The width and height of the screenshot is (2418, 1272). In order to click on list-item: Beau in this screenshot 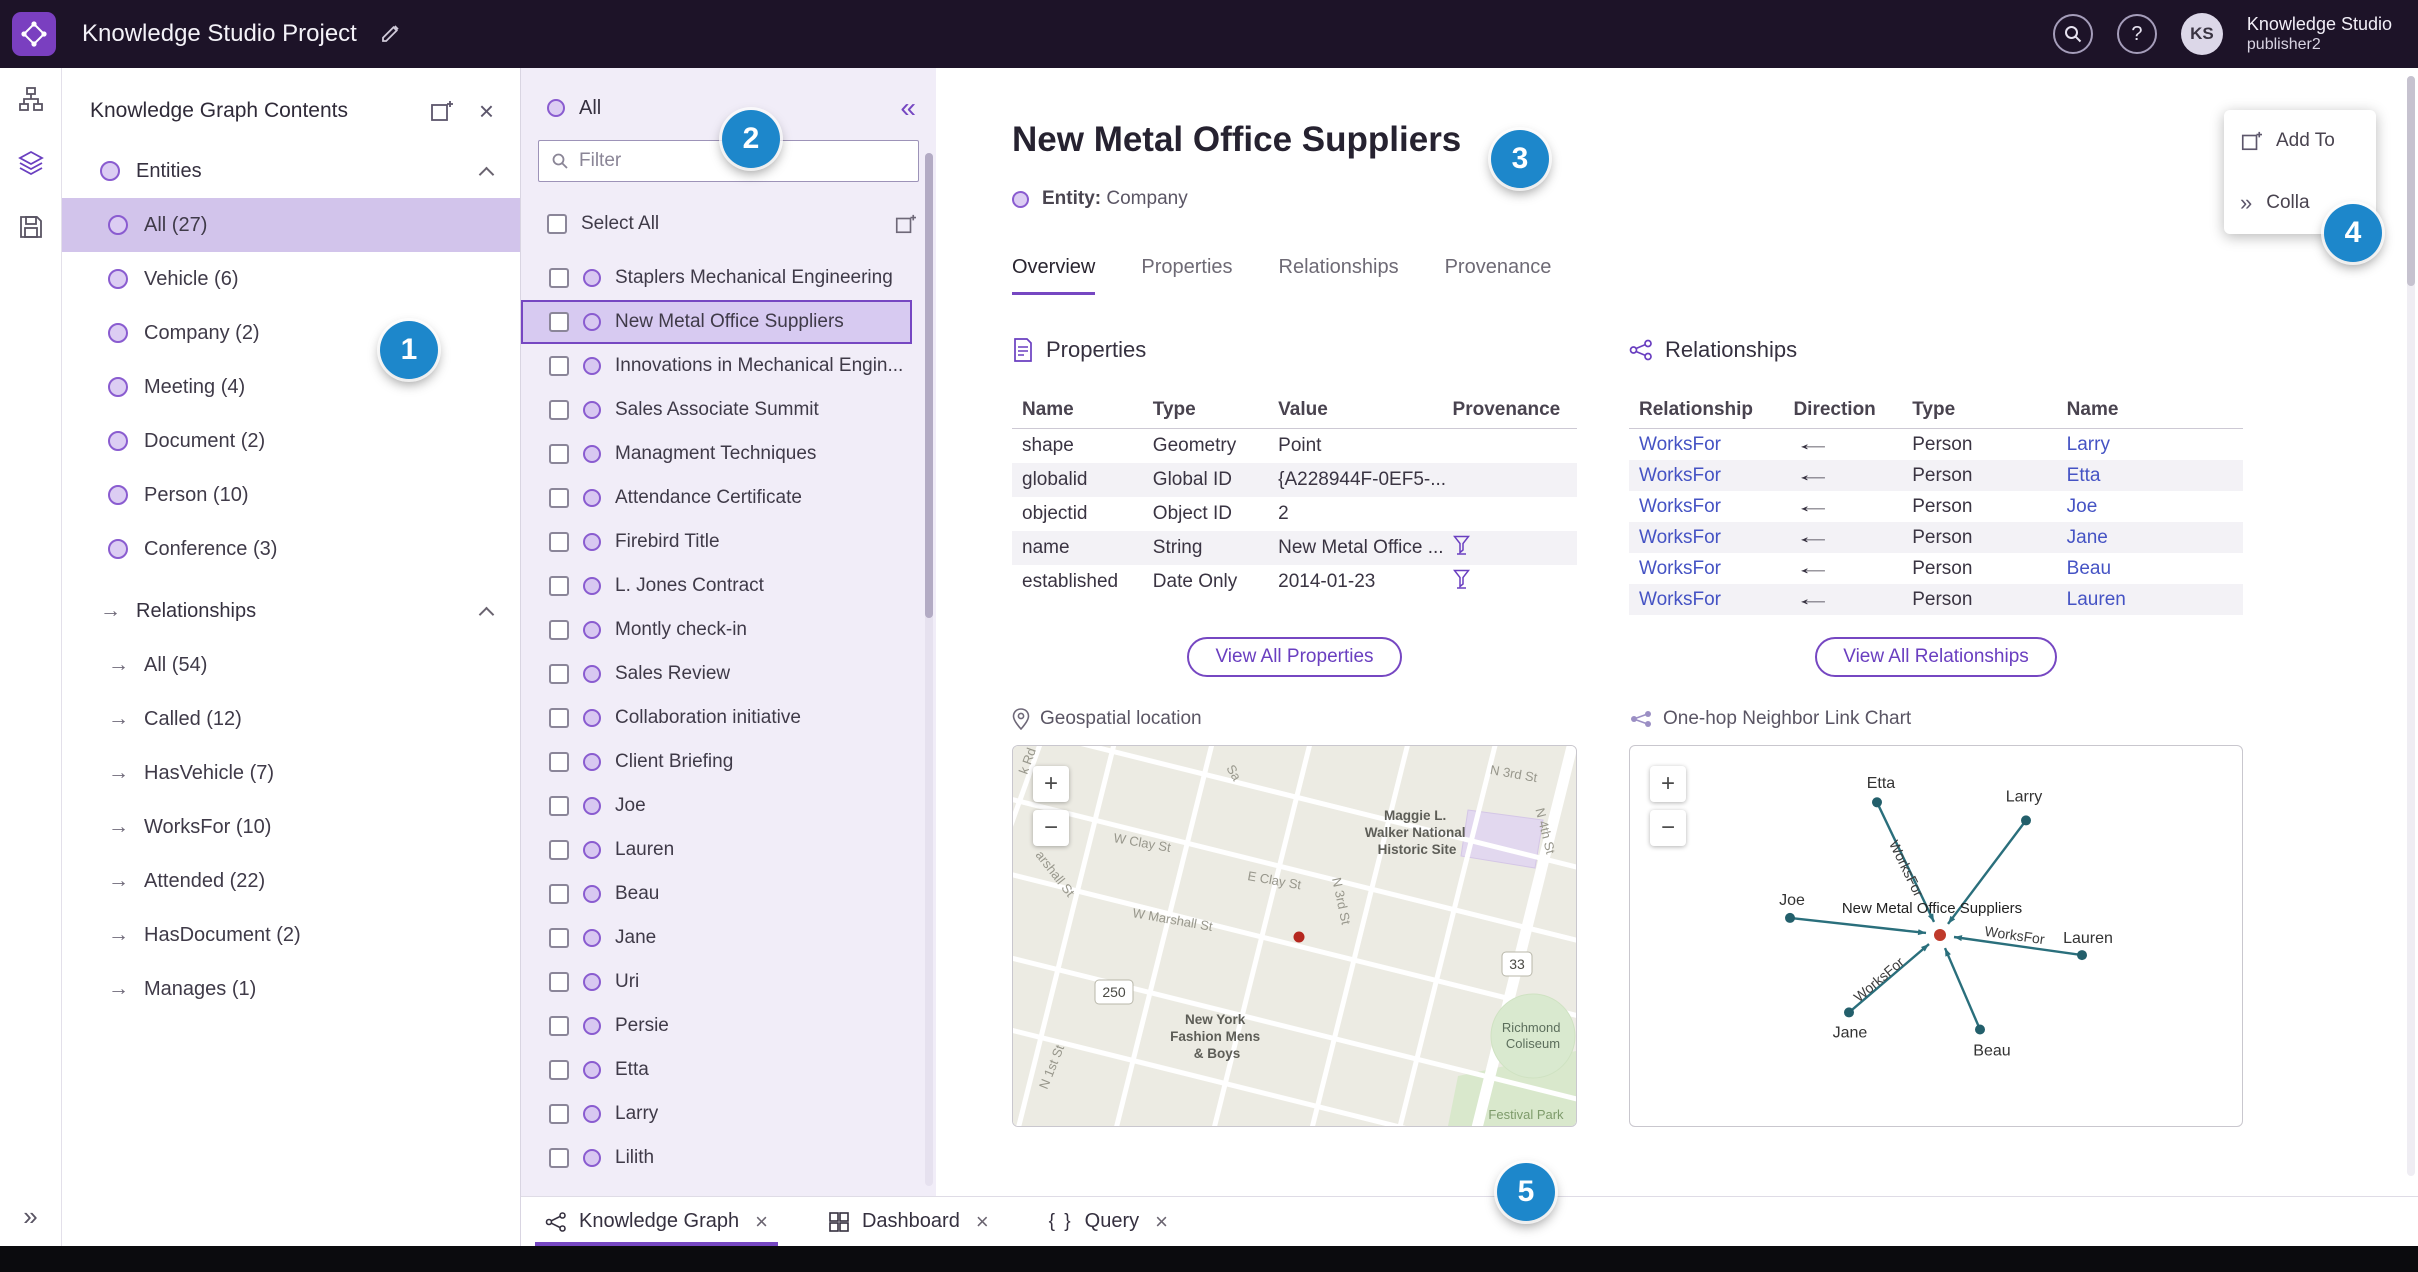, I will do `click(716, 894)`.